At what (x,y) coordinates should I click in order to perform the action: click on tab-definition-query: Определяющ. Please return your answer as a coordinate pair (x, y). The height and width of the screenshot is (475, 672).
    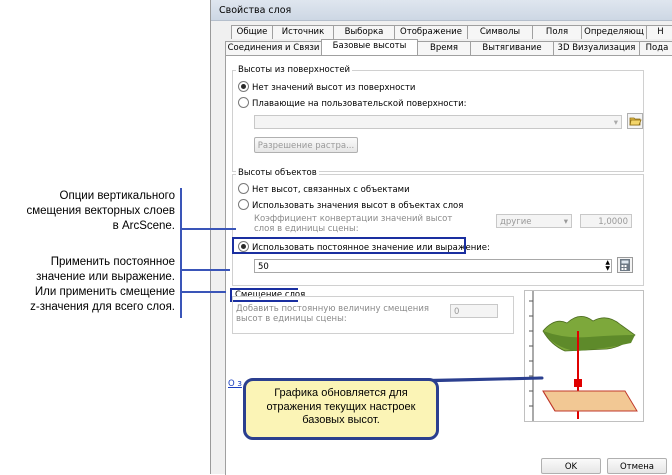
    Looking at the image, I should click on (614, 32).